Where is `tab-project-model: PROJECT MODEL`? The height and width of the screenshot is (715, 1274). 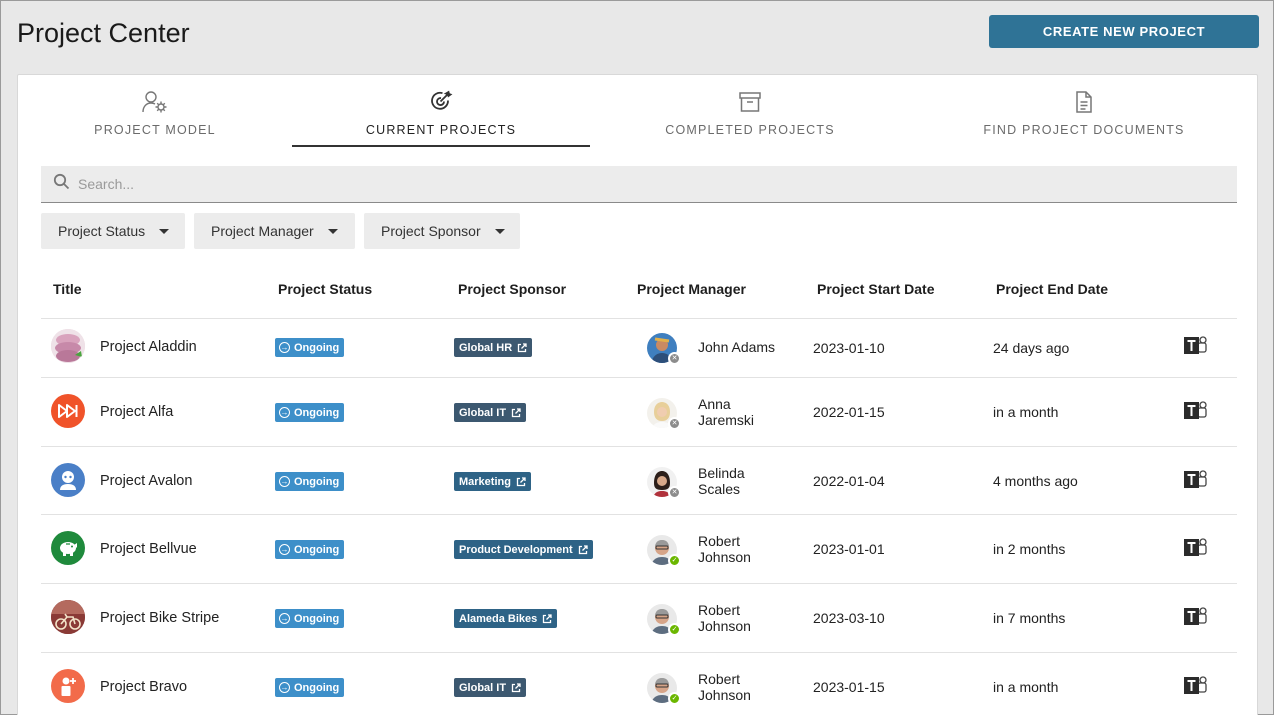
tab-project-model: PROJECT MODEL is located at coordinates (155, 111).